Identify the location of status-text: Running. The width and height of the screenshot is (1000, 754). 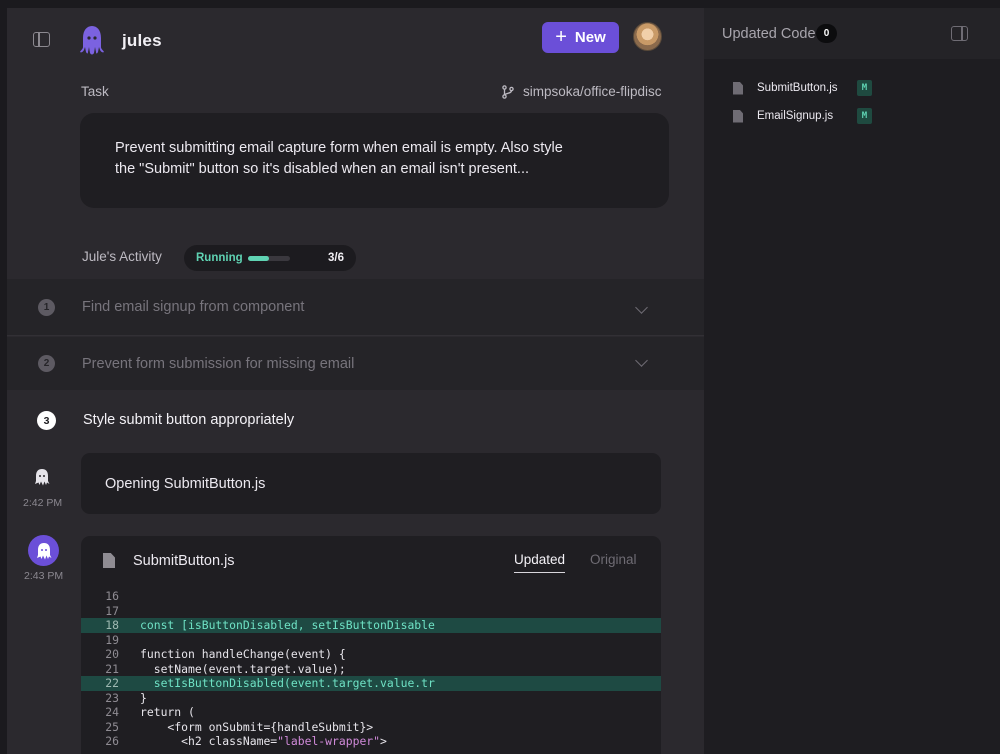
(219, 258).